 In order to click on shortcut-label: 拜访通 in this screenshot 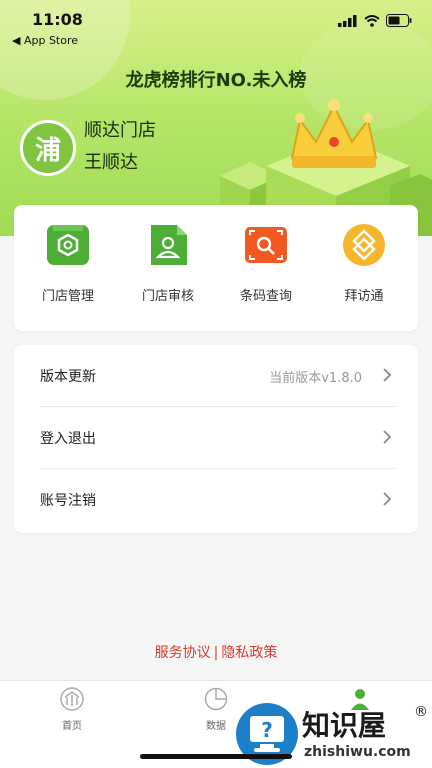, I will do `click(364, 296)`.